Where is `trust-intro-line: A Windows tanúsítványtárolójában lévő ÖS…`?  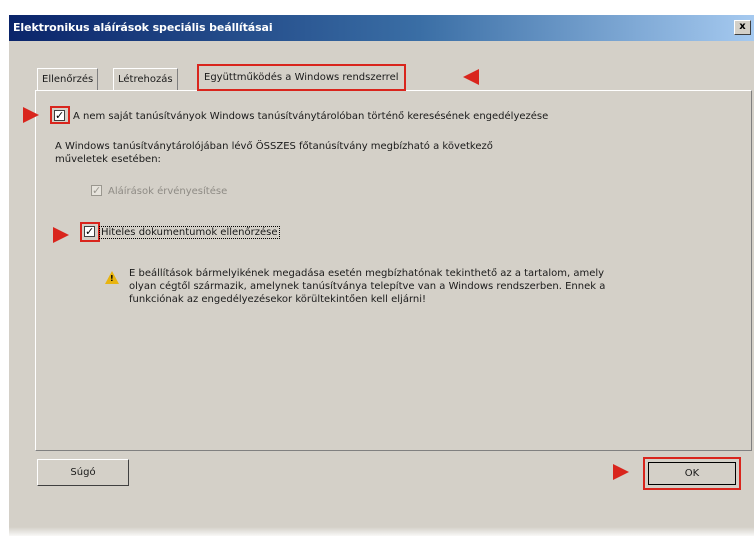
trust-intro-line: A Windows tanúsítványtárolójában lévő ÖS… is located at coordinates (274, 146).